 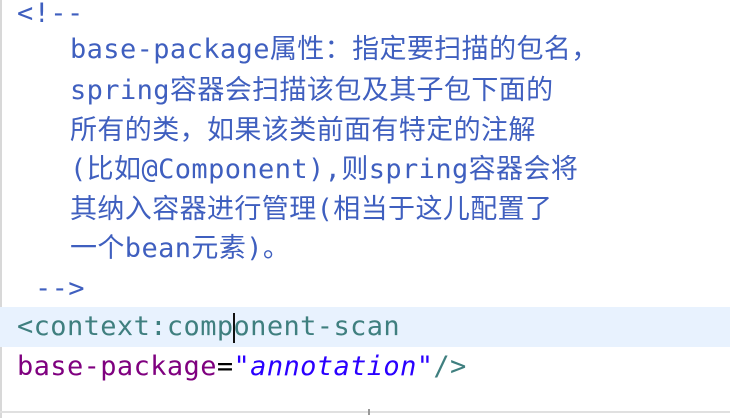 What do you see at coordinates (369, 412) in the screenshot?
I see `editor-bottom-tick` at bounding box center [369, 412].